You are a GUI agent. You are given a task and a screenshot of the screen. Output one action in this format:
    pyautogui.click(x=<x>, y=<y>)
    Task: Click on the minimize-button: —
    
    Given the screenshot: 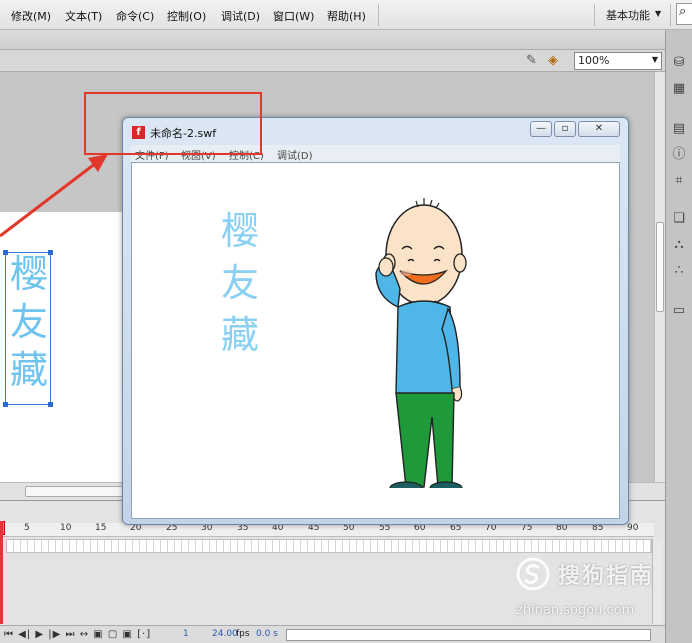 What is the action you would take?
    pyautogui.click(x=541, y=129)
    